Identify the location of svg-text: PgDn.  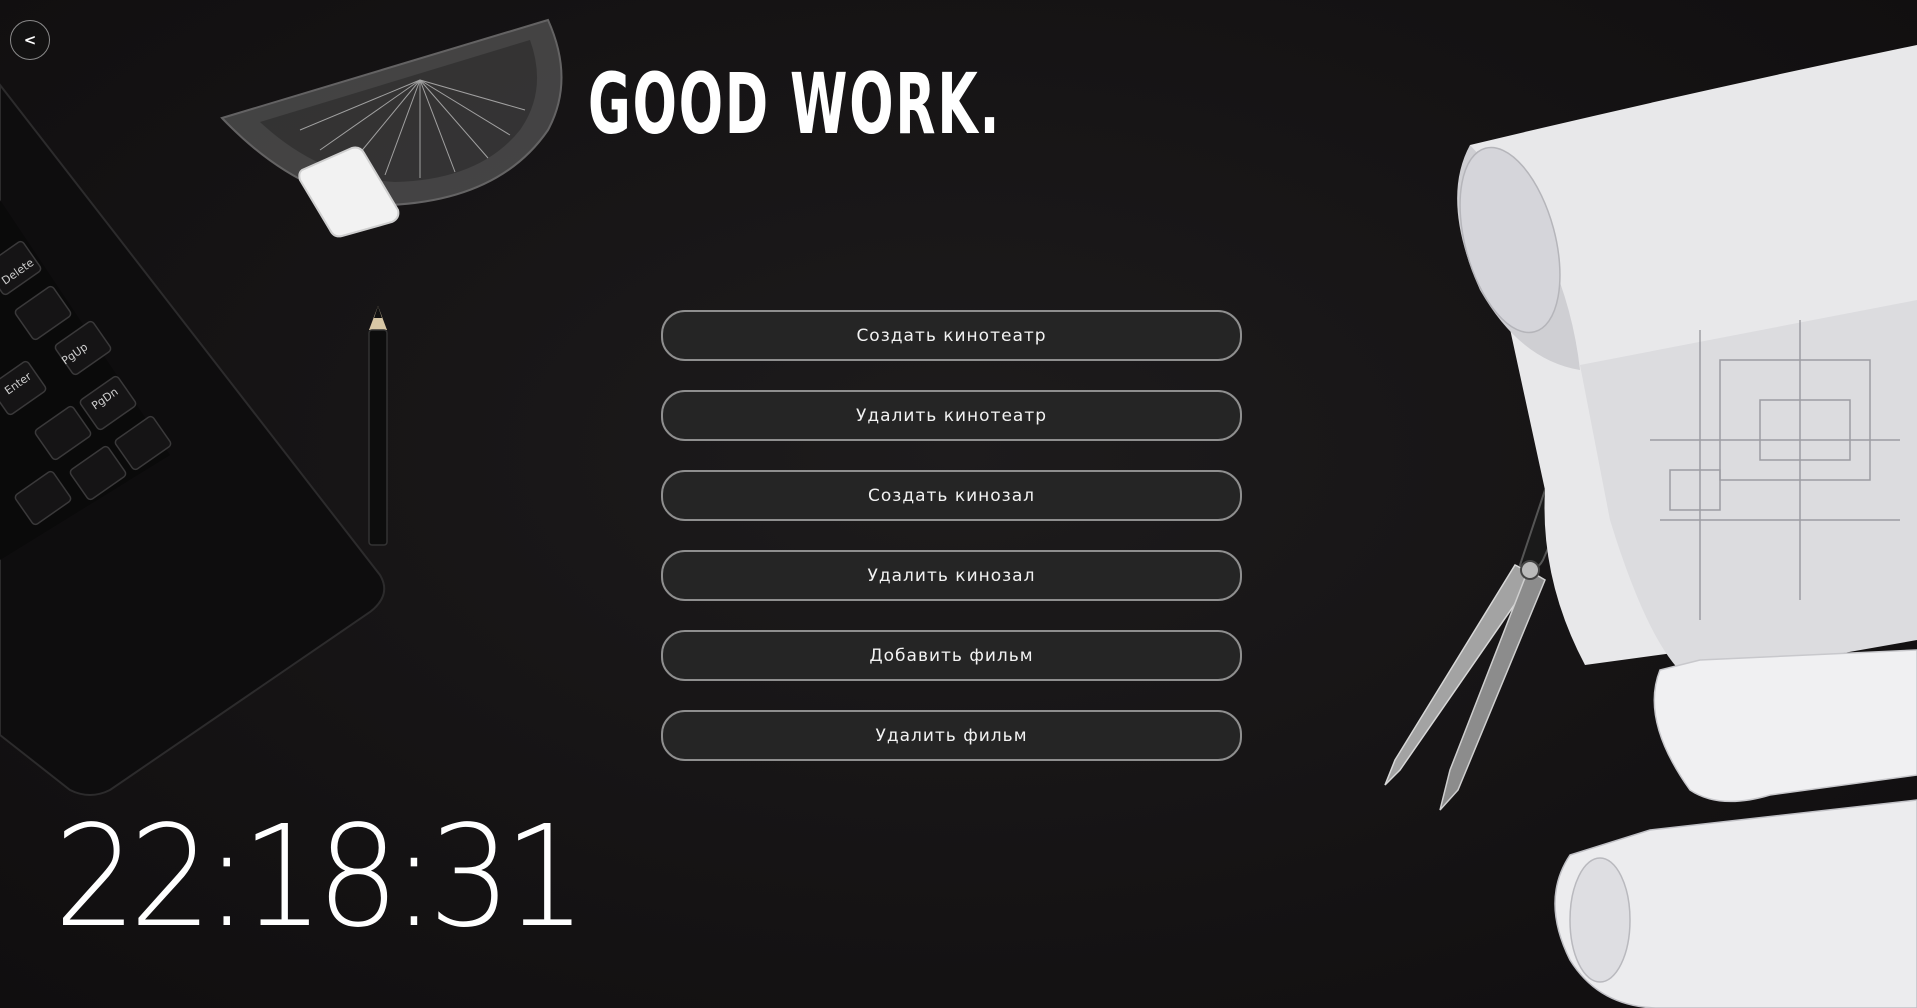
(104, 398).